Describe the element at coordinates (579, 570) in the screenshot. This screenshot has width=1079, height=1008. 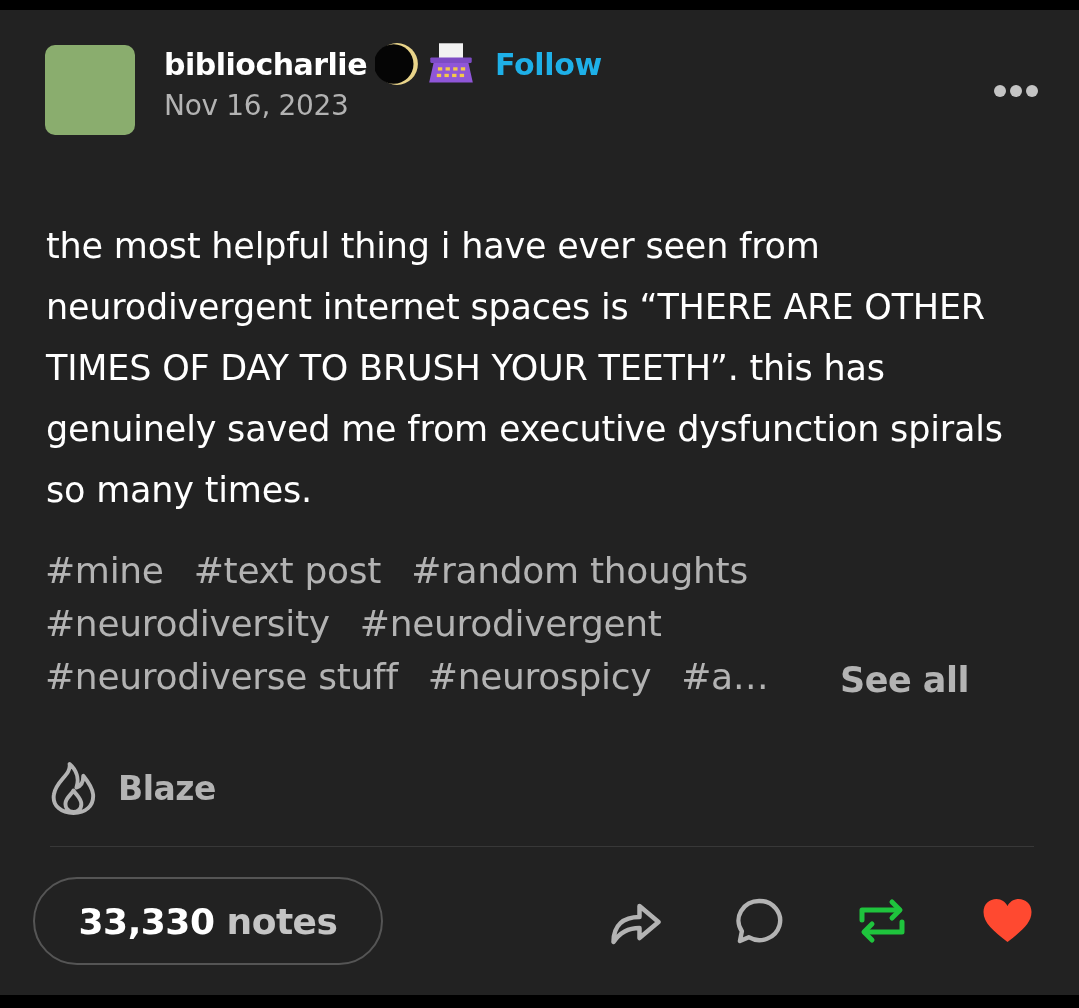
I see `tag-link: #random thoughts` at that location.